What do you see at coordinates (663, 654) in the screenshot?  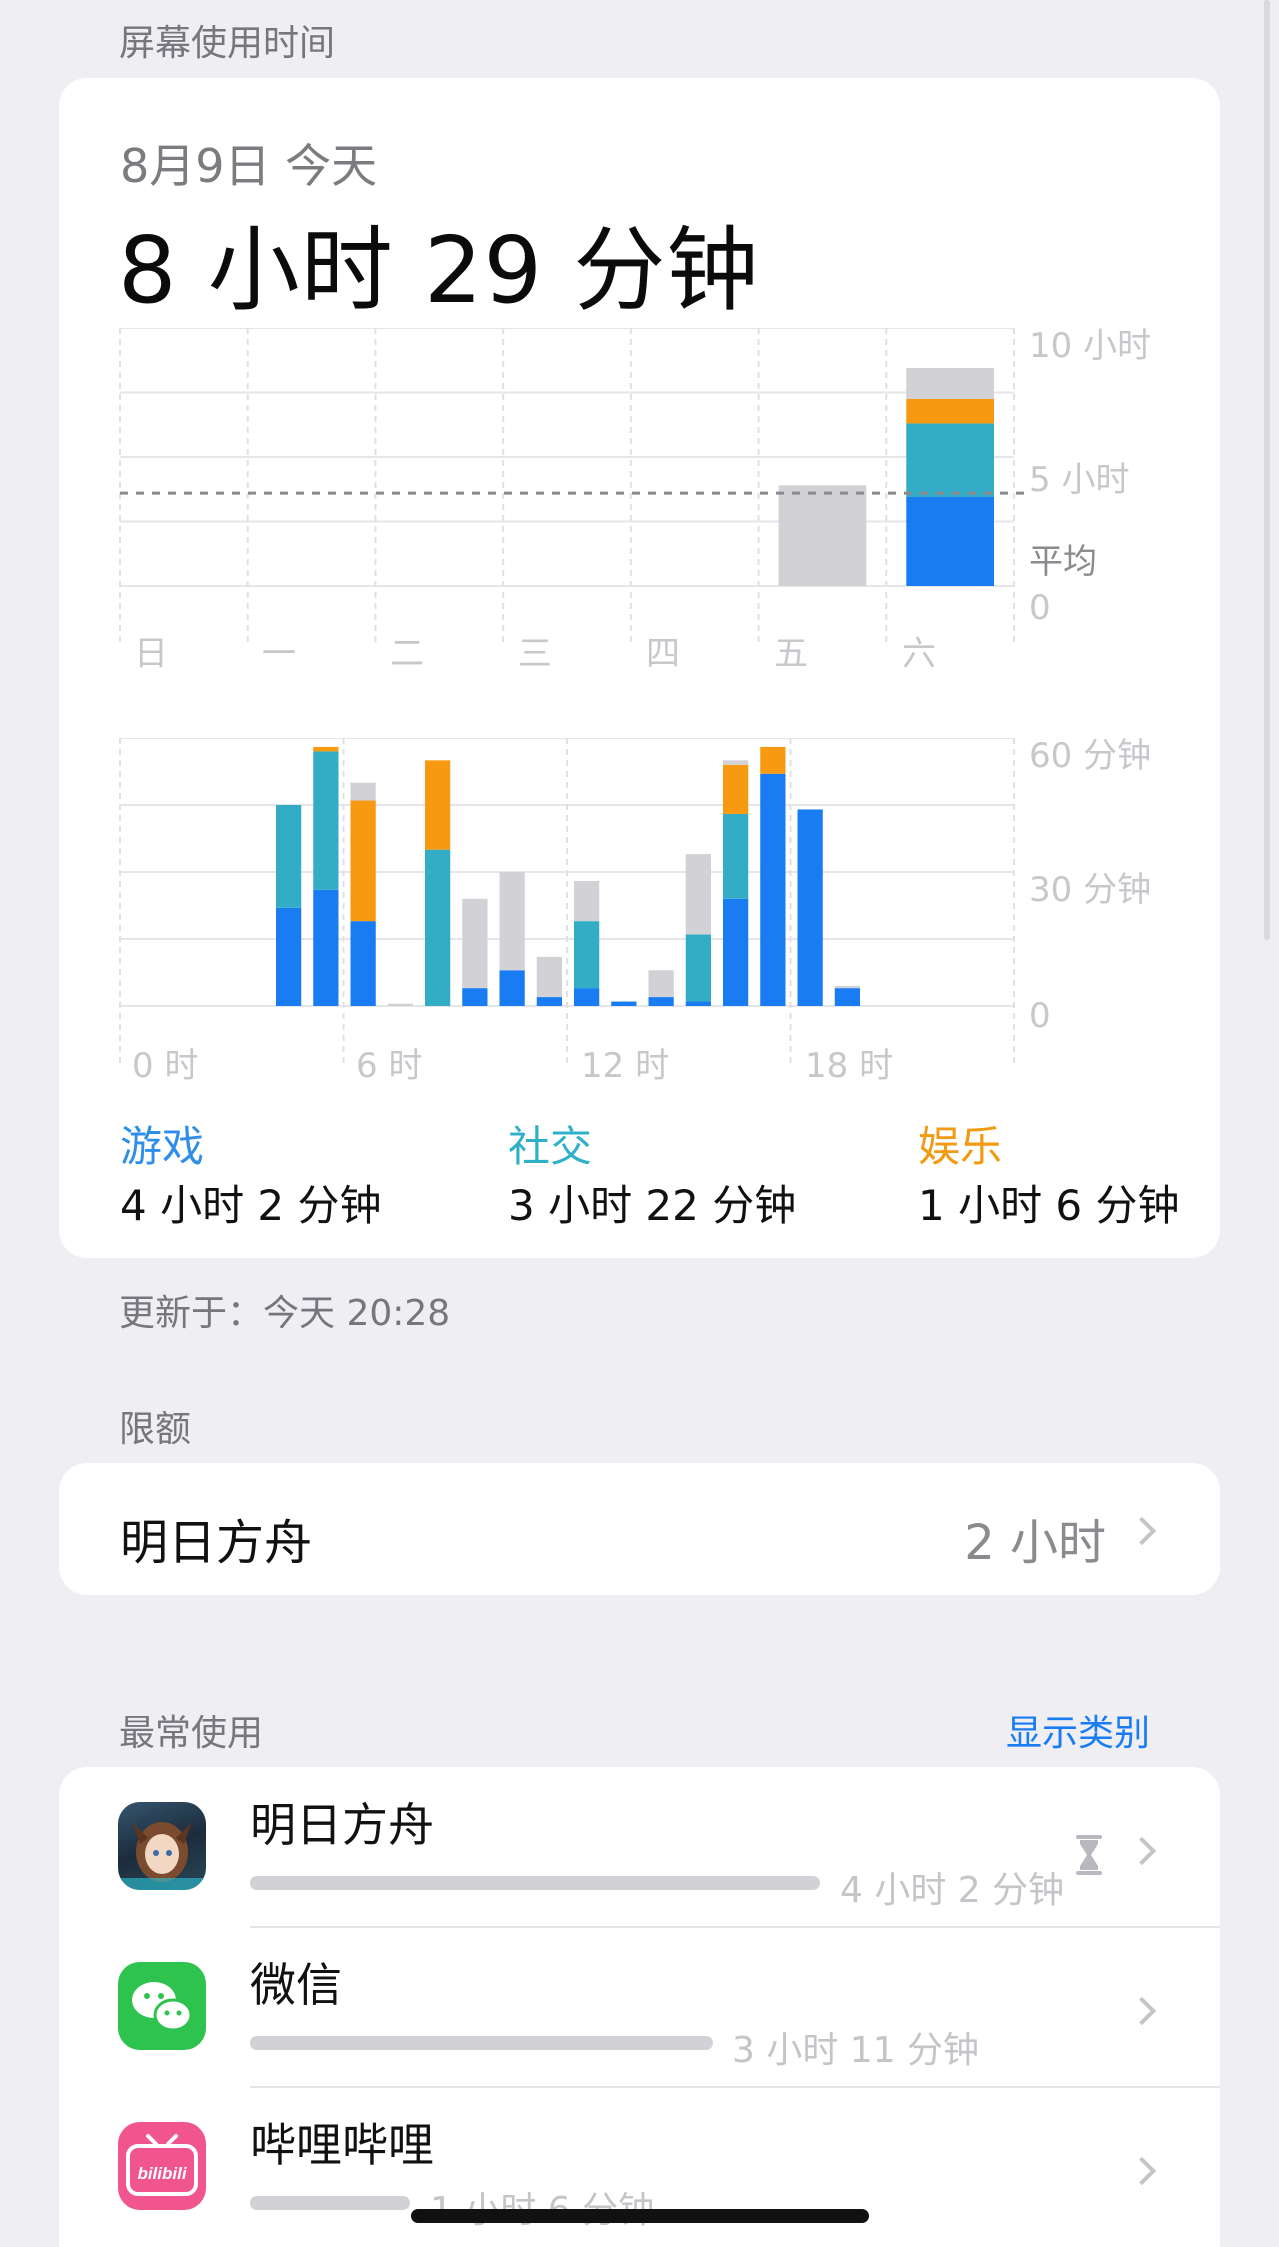 I see `day-label-thu: 四` at bounding box center [663, 654].